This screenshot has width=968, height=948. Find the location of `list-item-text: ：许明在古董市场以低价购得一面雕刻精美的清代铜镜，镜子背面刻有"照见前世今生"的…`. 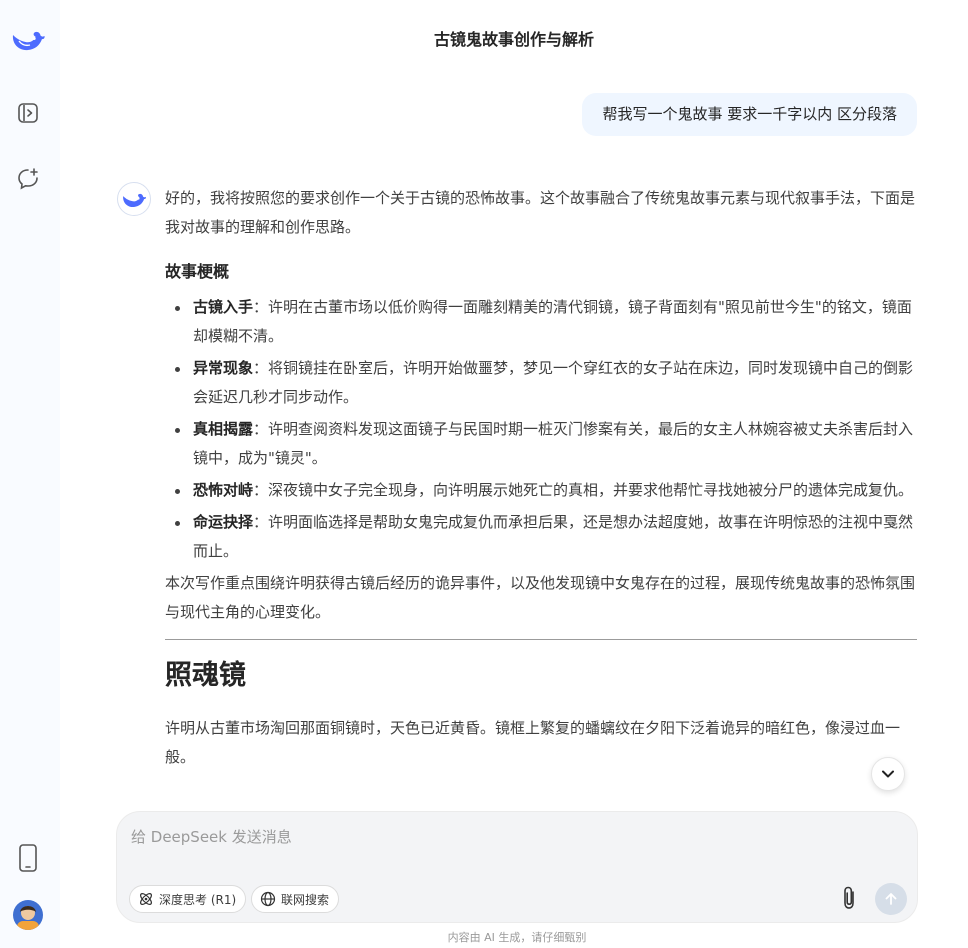

list-item-text: ：许明在古董市场以低价购得一面雕刻精美的清代铜镜，镜子背面刻有"照见前世今生"的… is located at coordinates (552, 321).